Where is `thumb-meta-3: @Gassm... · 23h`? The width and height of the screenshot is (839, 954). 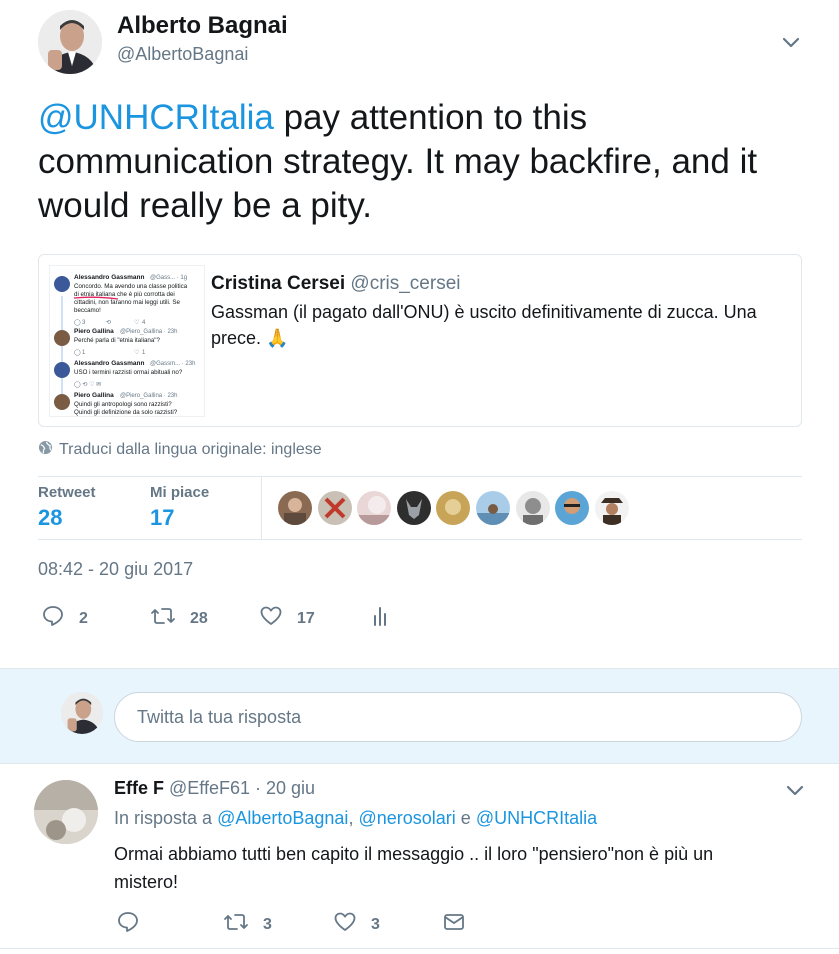 thumb-meta-3: @Gassm... · 23h is located at coordinates (172, 364).